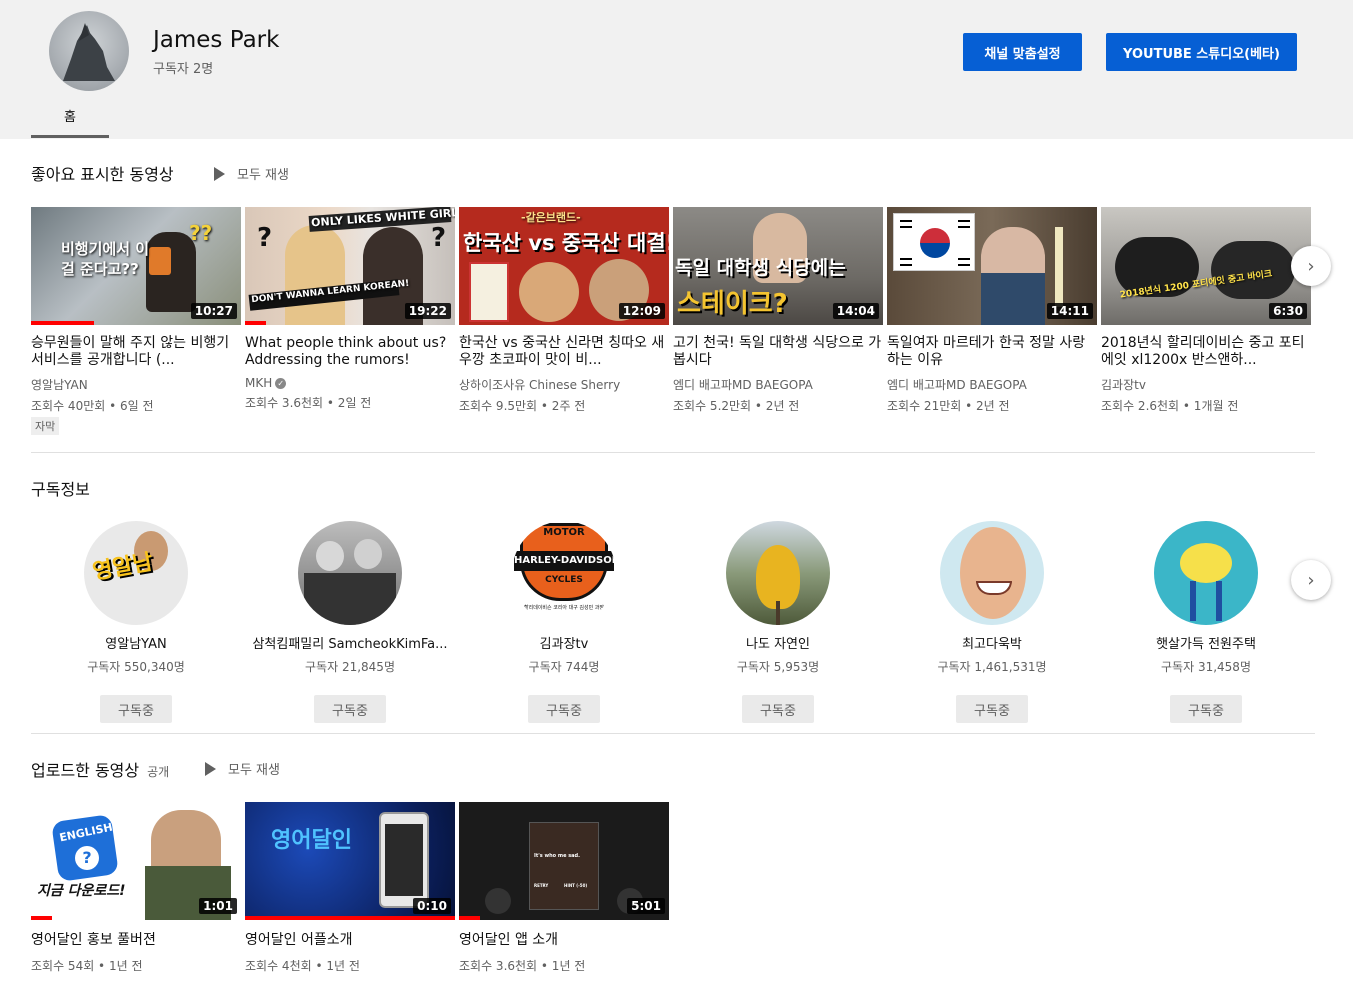  What do you see at coordinates (646, 906) in the screenshot?
I see `video-duration: 5:01` at bounding box center [646, 906].